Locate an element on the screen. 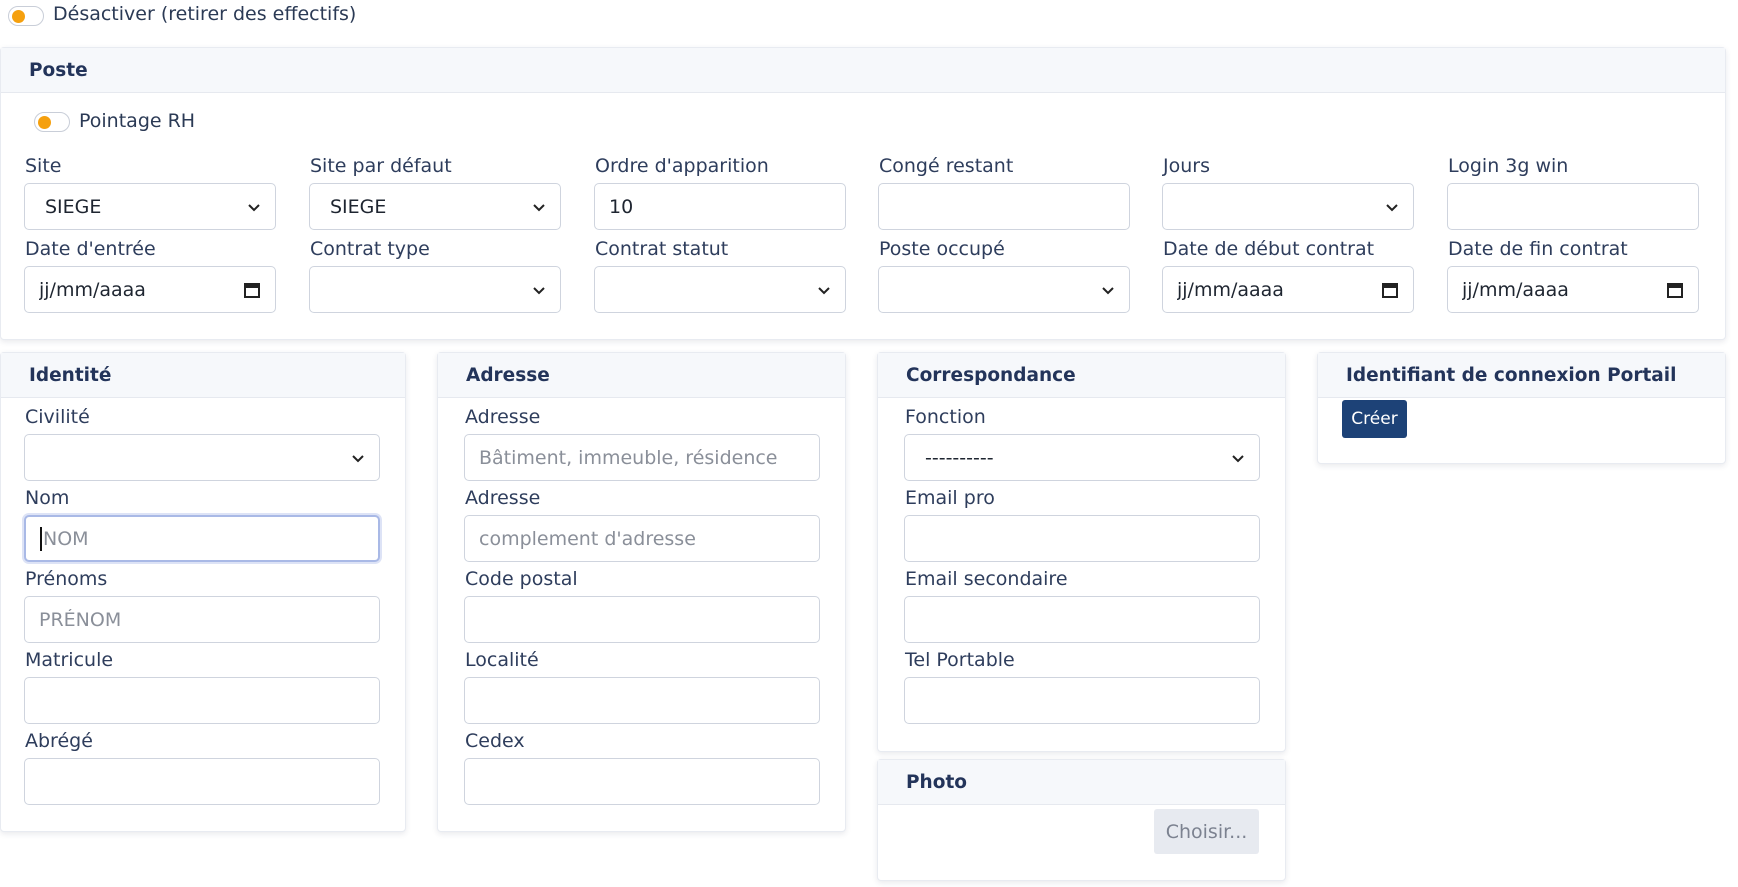 The height and width of the screenshot is (887, 1738). fonction-value: ---------- is located at coordinates (959, 457).